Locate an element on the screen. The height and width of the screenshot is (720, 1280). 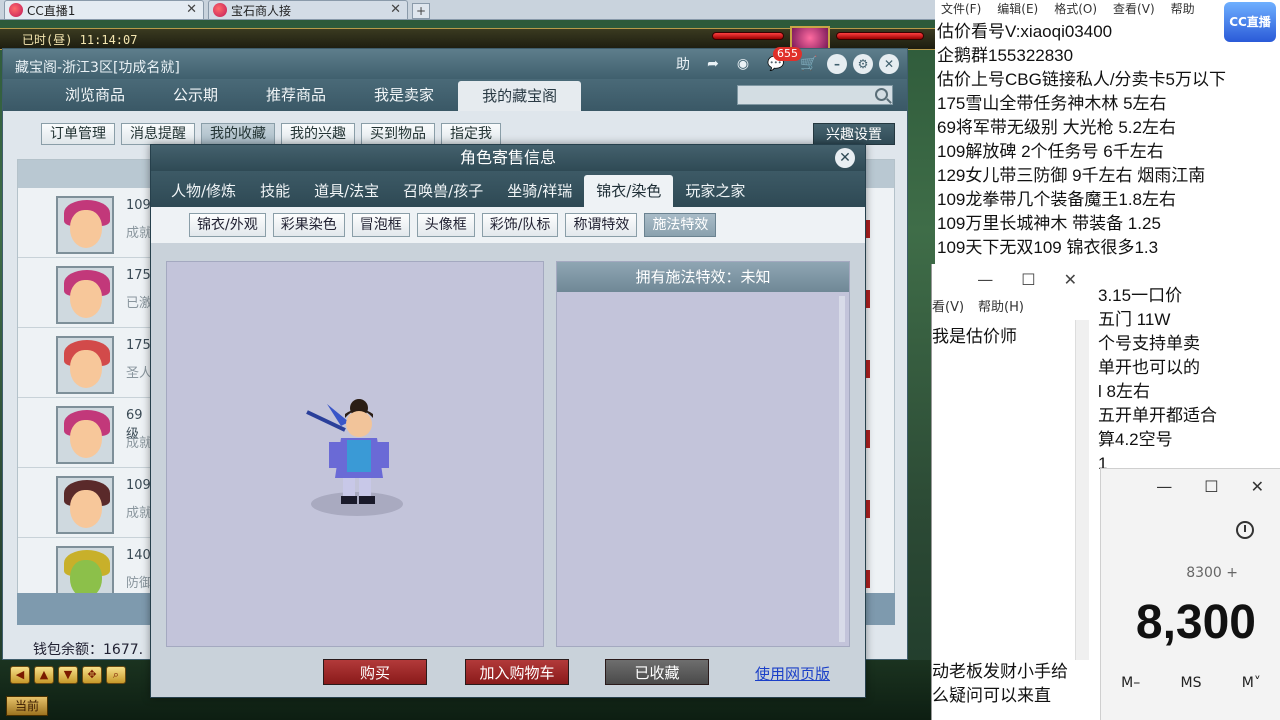
text-line: 109天下无双109 锦衣很多1.3 is located at coordinates (1048, 247).